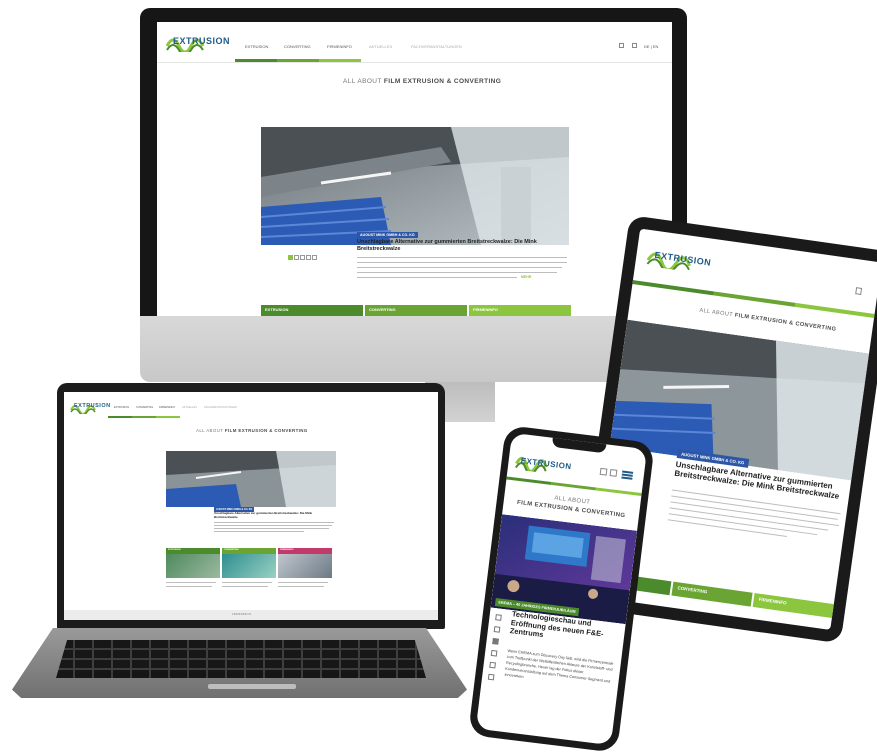  Describe the element at coordinates (712, 594) in the screenshot. I see `category-tab-converting: CONVERTING` at that location.